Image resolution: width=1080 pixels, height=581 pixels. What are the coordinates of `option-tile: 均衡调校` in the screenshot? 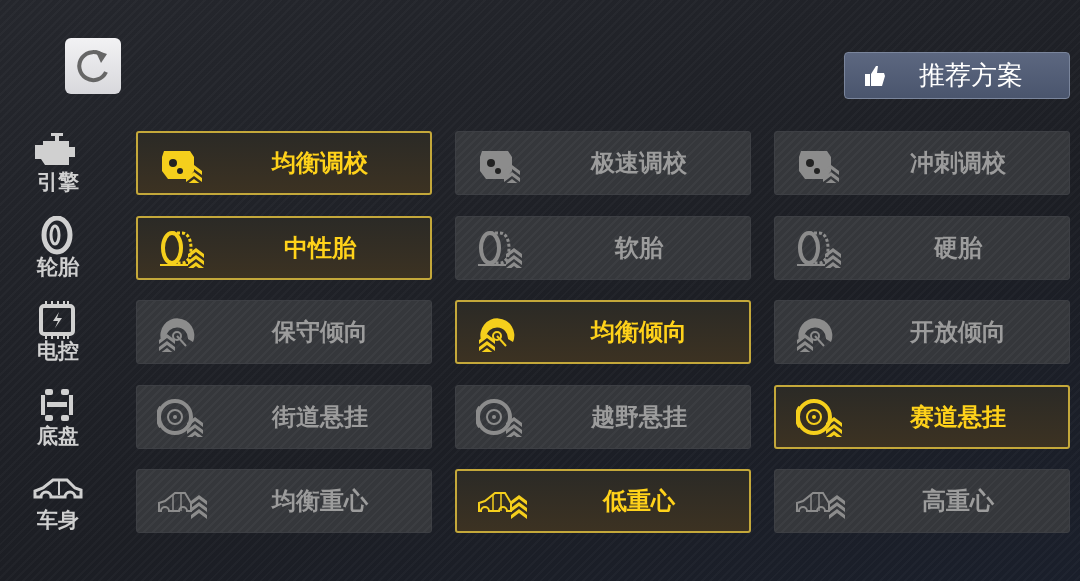 It's located at (284, 163).